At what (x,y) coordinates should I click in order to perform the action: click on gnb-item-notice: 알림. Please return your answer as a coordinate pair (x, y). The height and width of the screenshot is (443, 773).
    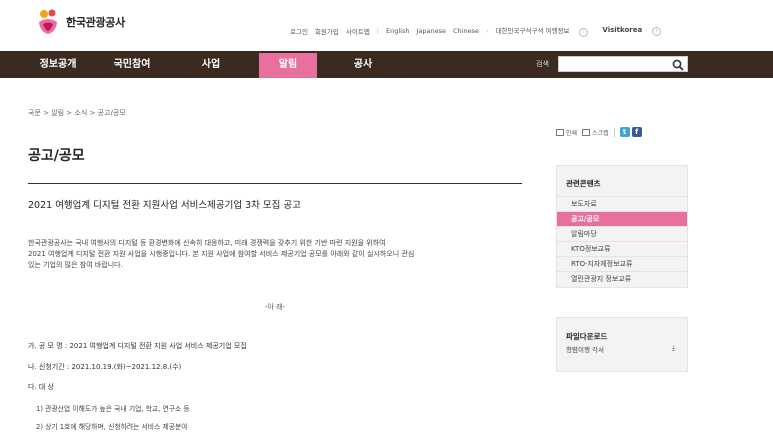
    Looking at the image, I should click on (288, 65).